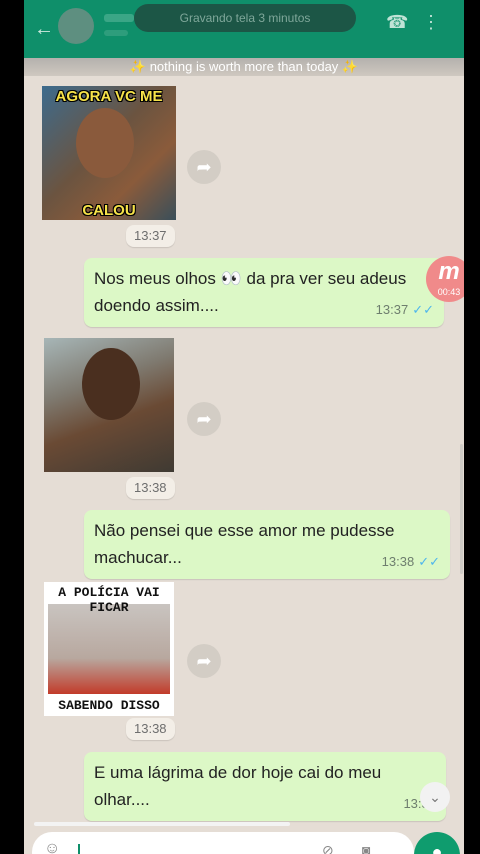 Image resolution: width=480 pixels, height=854 pixels. I want to click on sticker-message: A POLÍCIA VAI FICAR SABENDO DISSO, so click(109, 649).